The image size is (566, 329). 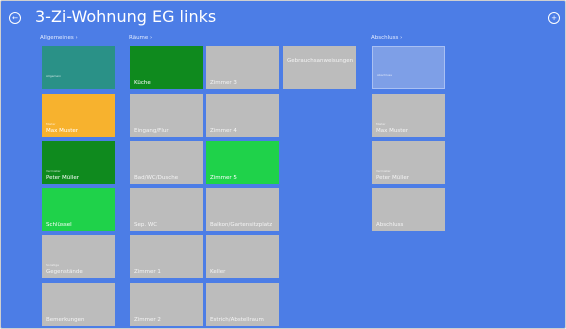 I want to click on tile-label: Zimmer 4, so click(x=223, y=131).